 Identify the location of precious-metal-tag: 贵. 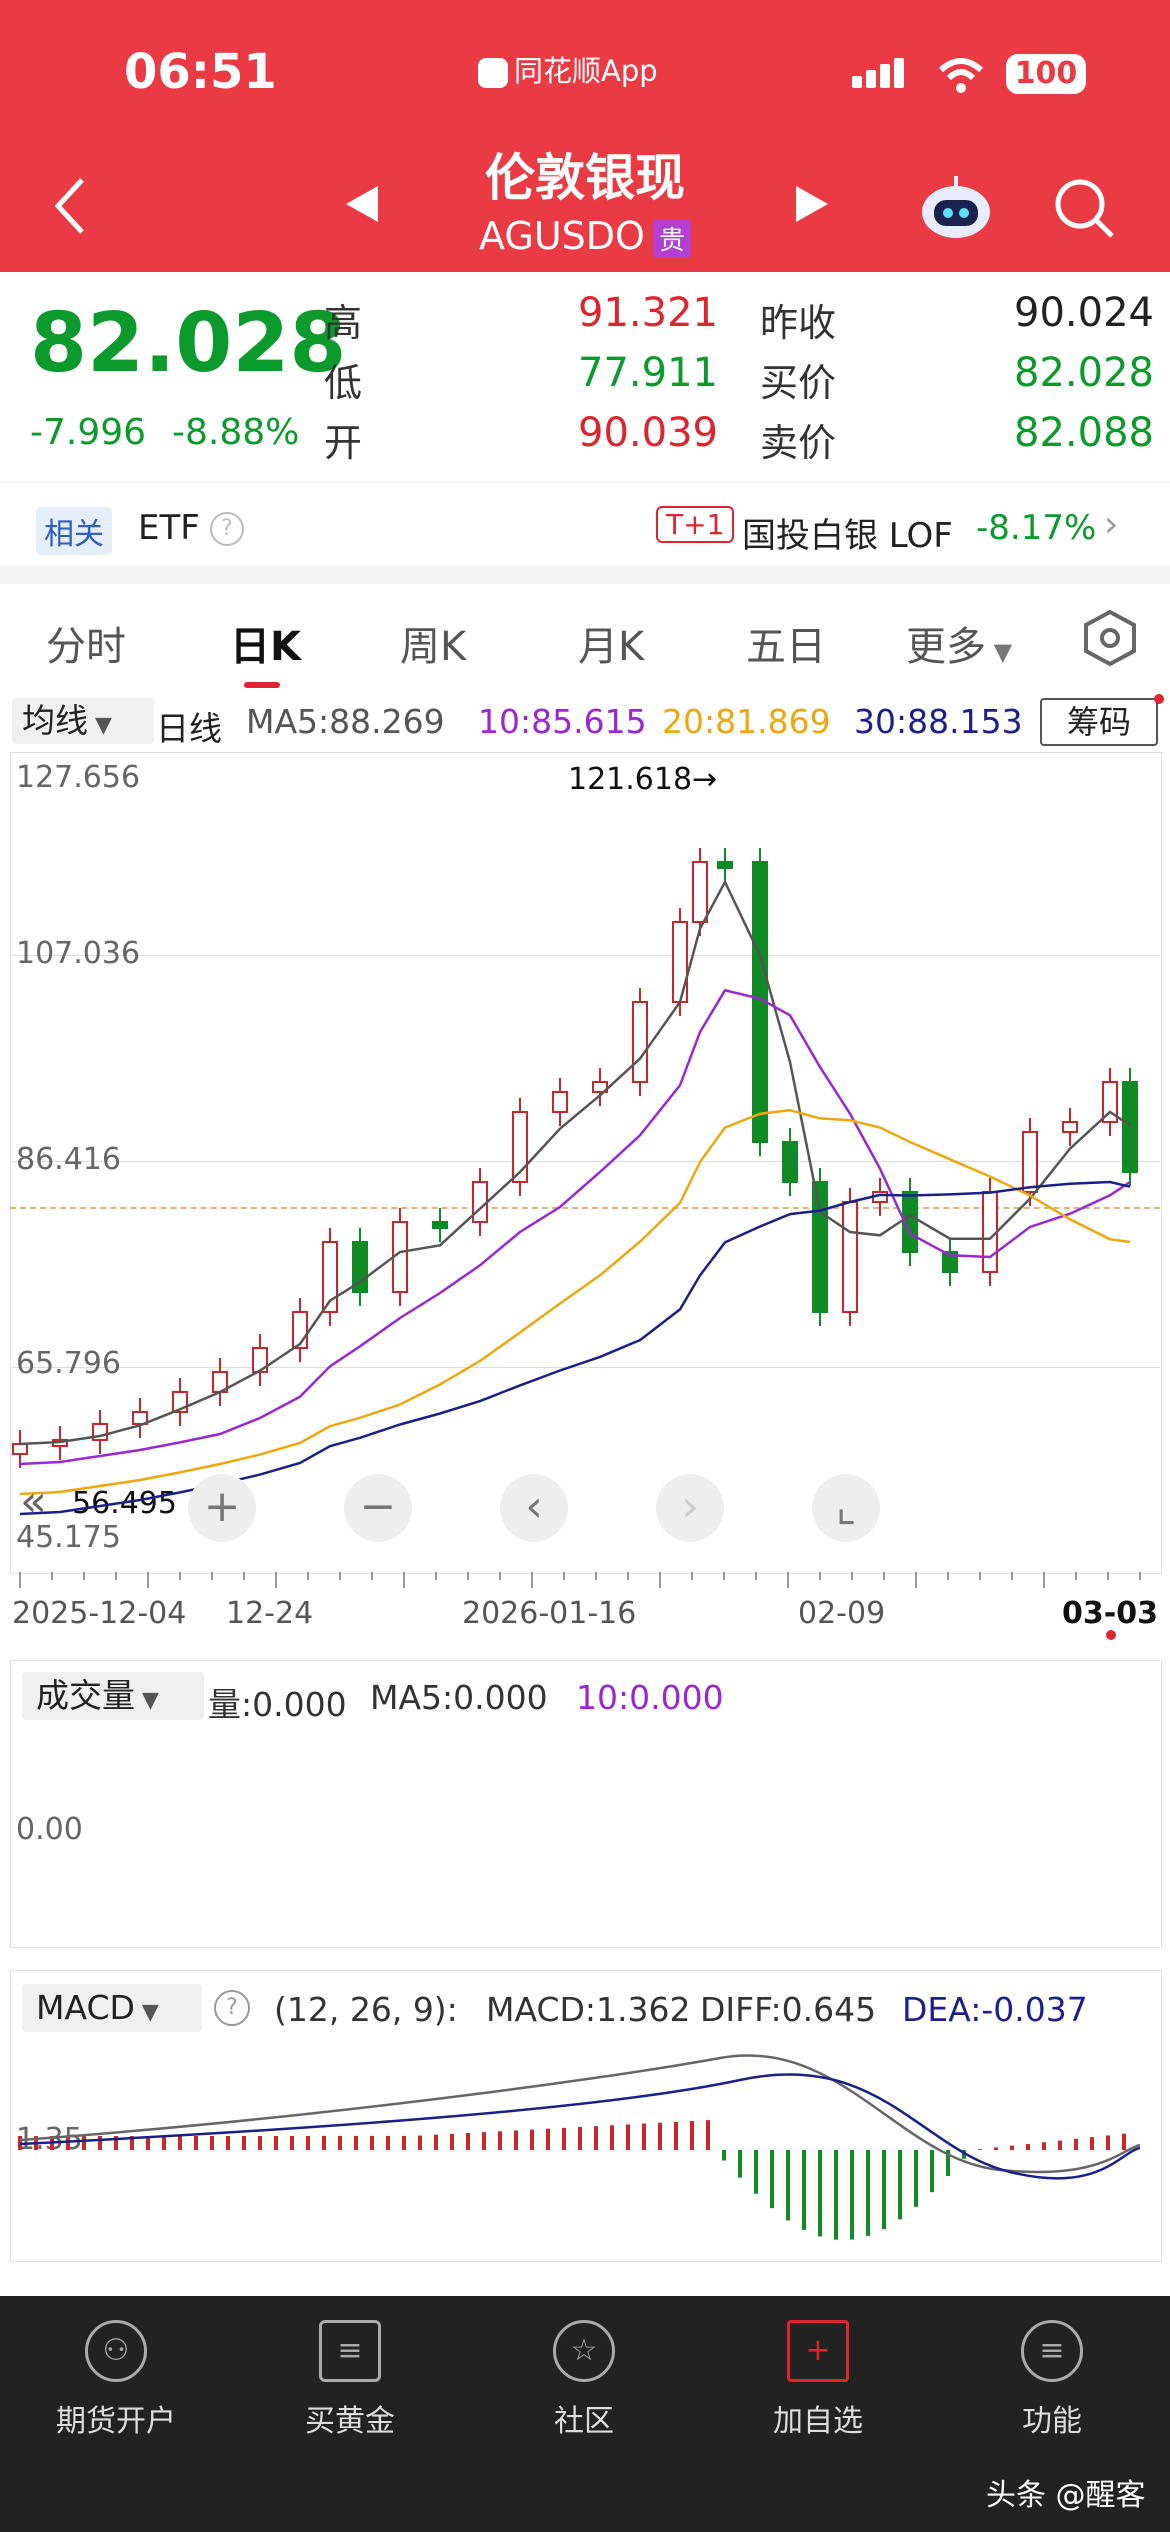
(671, 238).